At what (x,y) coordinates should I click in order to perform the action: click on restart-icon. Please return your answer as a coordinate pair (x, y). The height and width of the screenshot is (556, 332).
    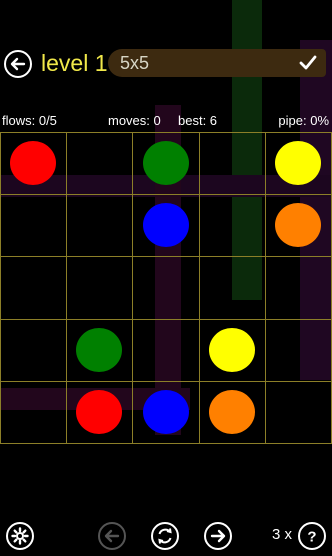
    Looking at the image, I should click on (165, 536).